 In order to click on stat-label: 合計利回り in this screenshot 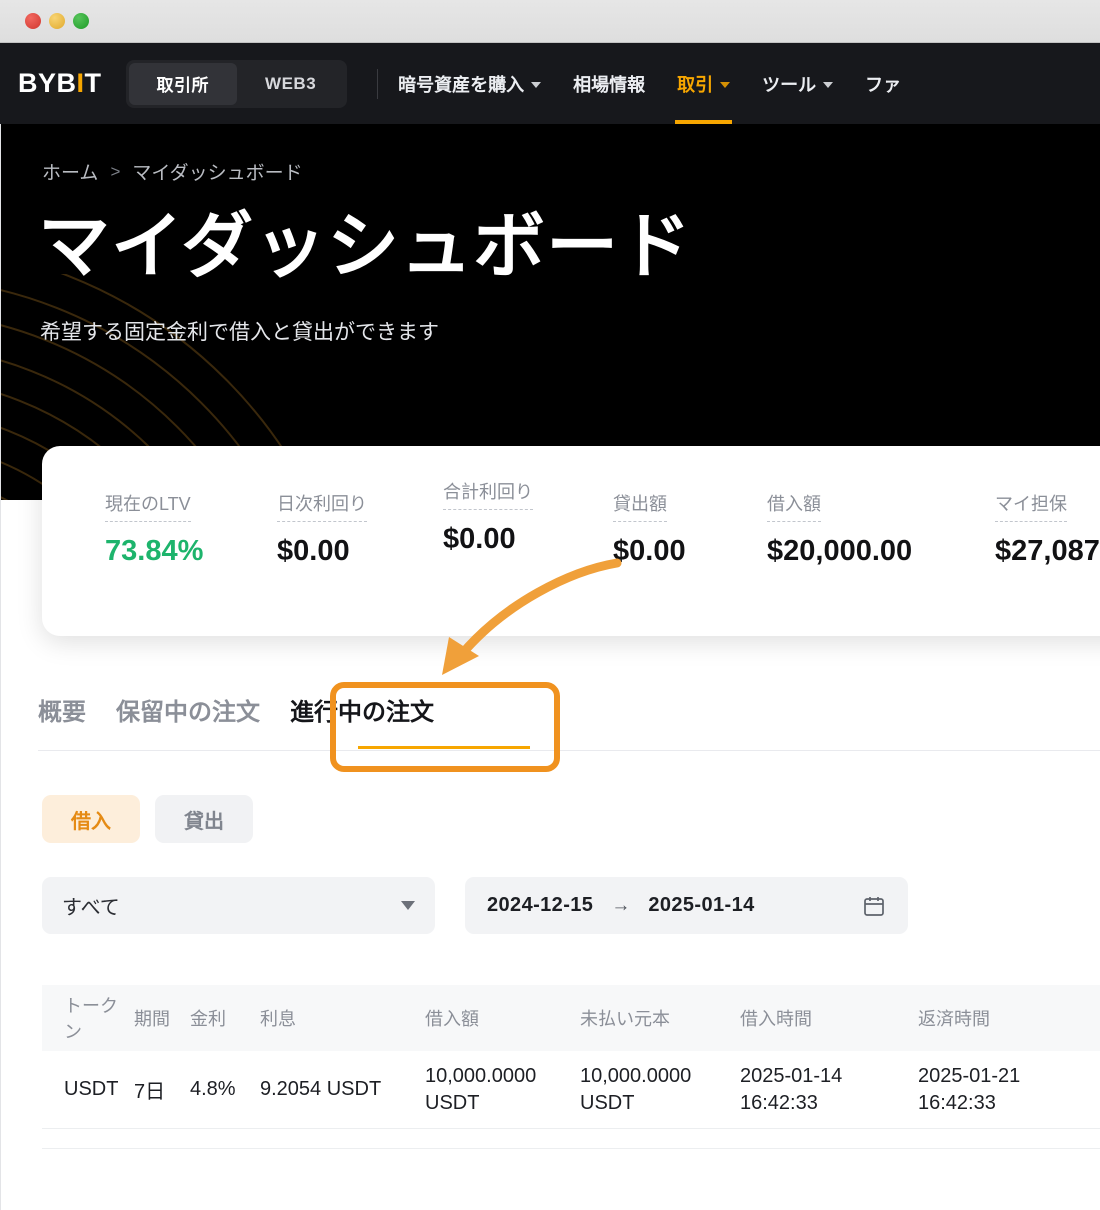, I will do `click(488, 494)`.